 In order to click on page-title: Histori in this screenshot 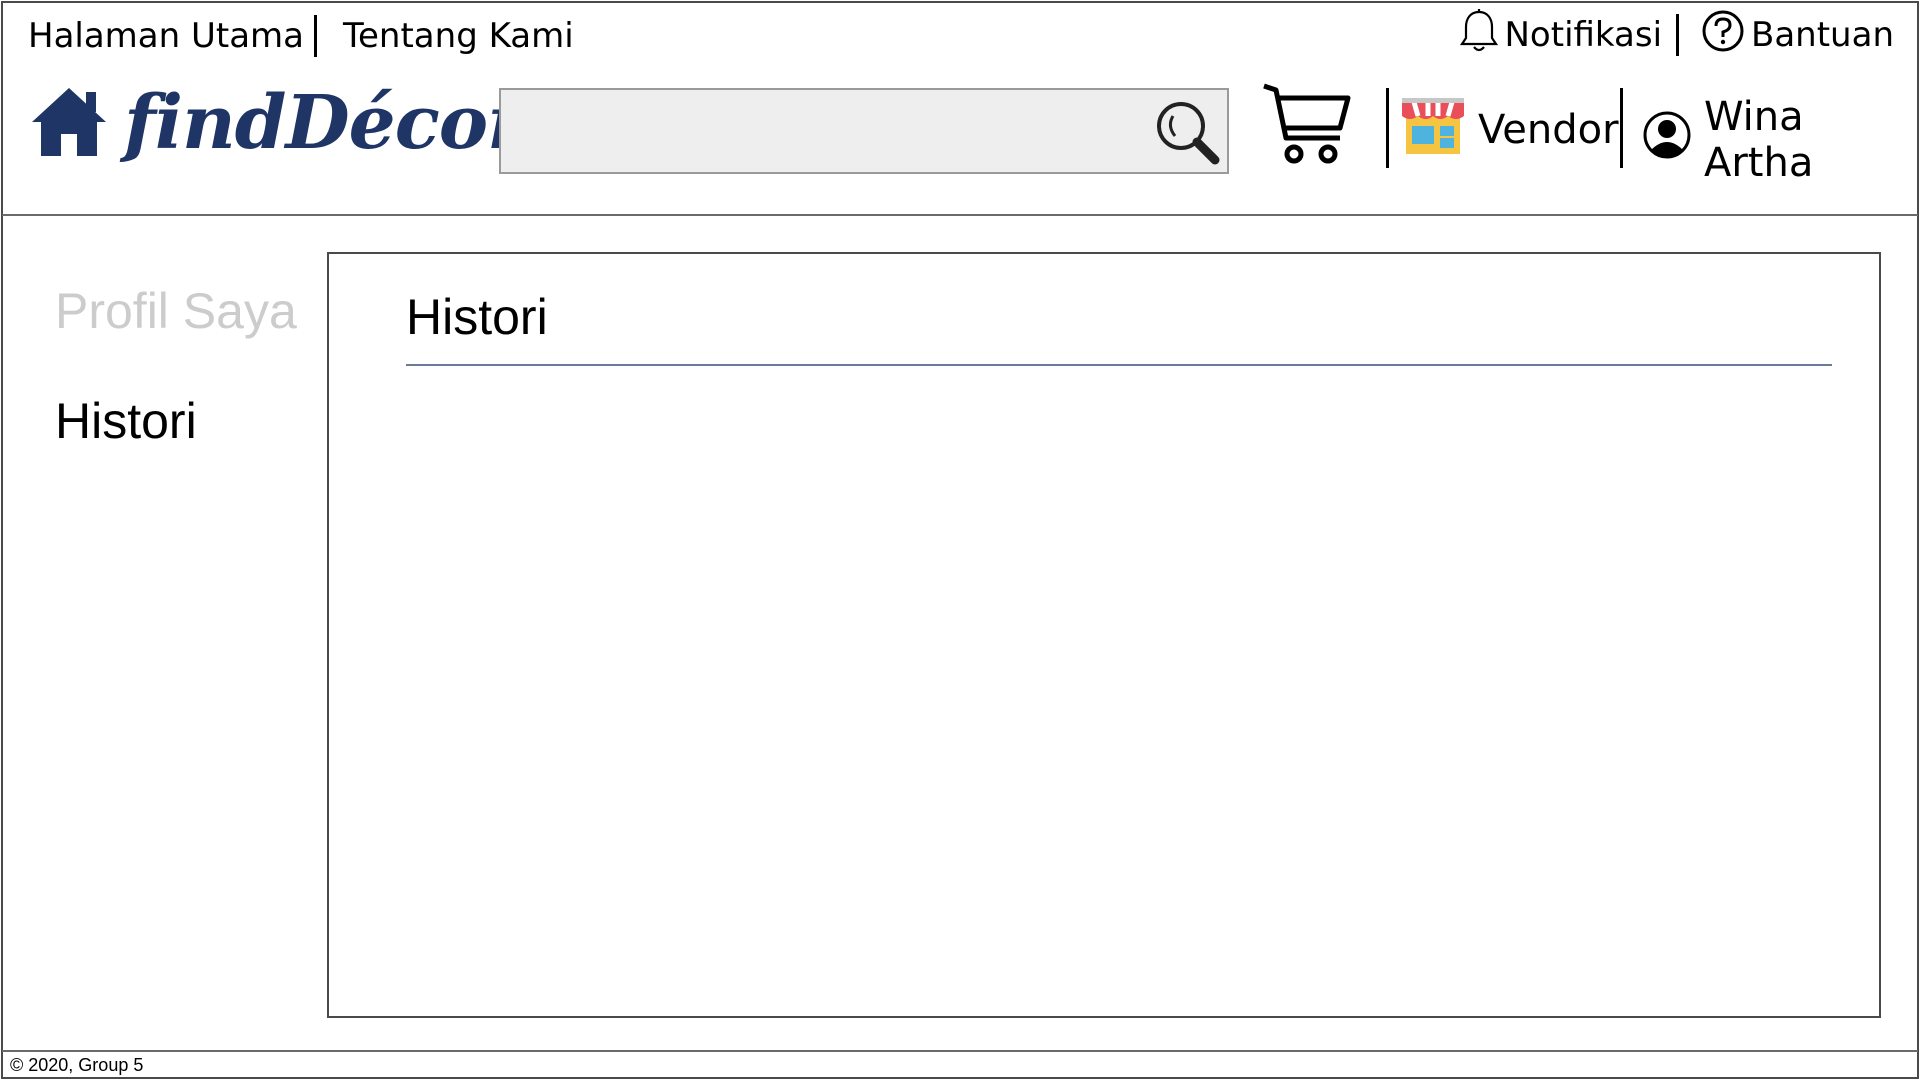, I will do `click(477, 317)`.